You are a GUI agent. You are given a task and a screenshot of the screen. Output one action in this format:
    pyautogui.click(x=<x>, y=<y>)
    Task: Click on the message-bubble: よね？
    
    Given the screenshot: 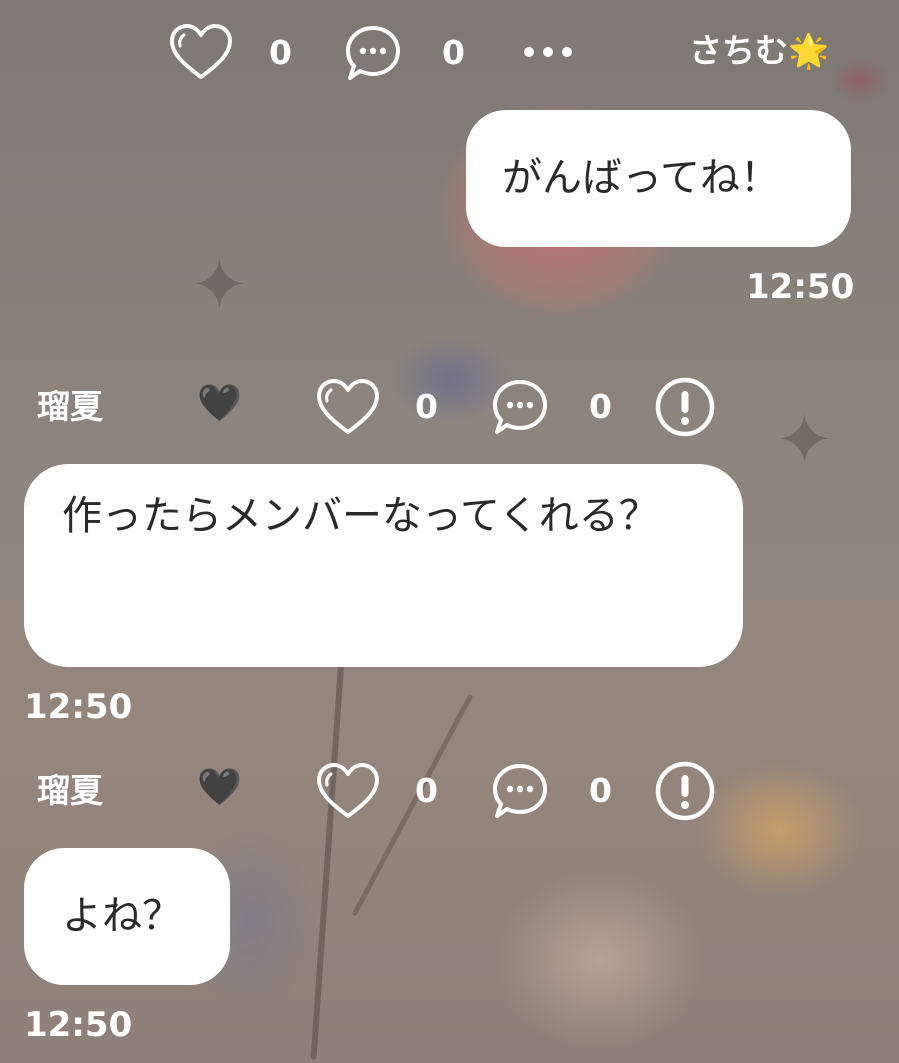 What is the action you would take?
    pyautogui.click(x=127, y=916)
    